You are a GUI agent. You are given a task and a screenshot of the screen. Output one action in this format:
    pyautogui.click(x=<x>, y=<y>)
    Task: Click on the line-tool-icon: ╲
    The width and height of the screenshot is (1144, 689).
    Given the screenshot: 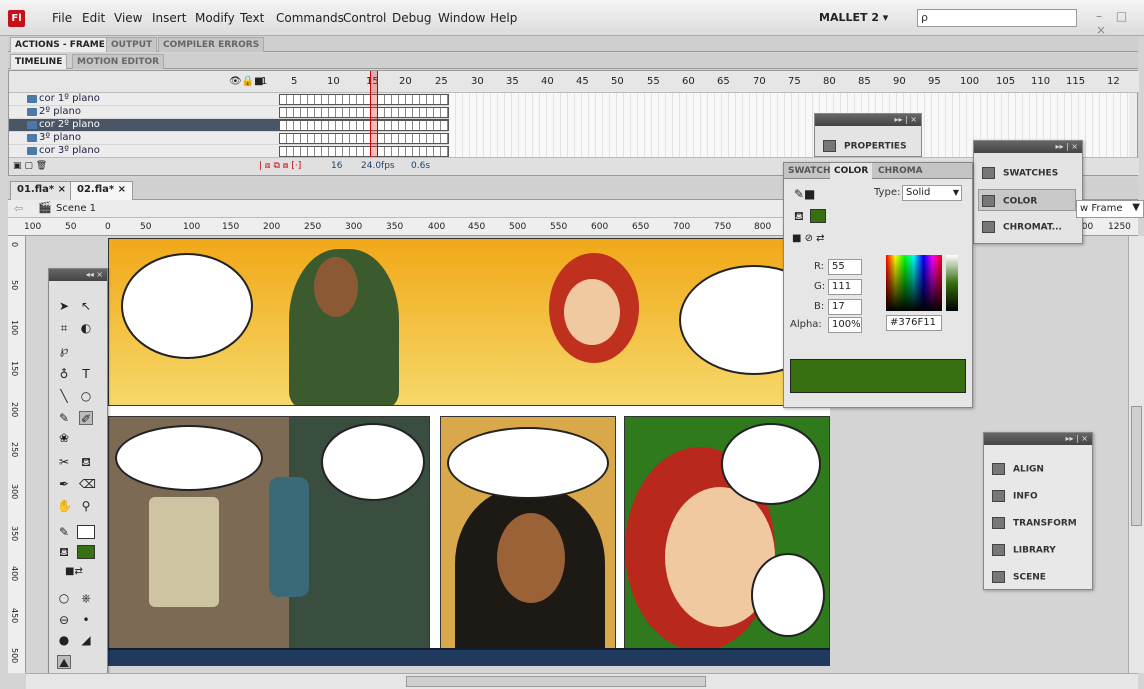 What is the action you would take?
    pyautogui.click(x=64, y=396)
    